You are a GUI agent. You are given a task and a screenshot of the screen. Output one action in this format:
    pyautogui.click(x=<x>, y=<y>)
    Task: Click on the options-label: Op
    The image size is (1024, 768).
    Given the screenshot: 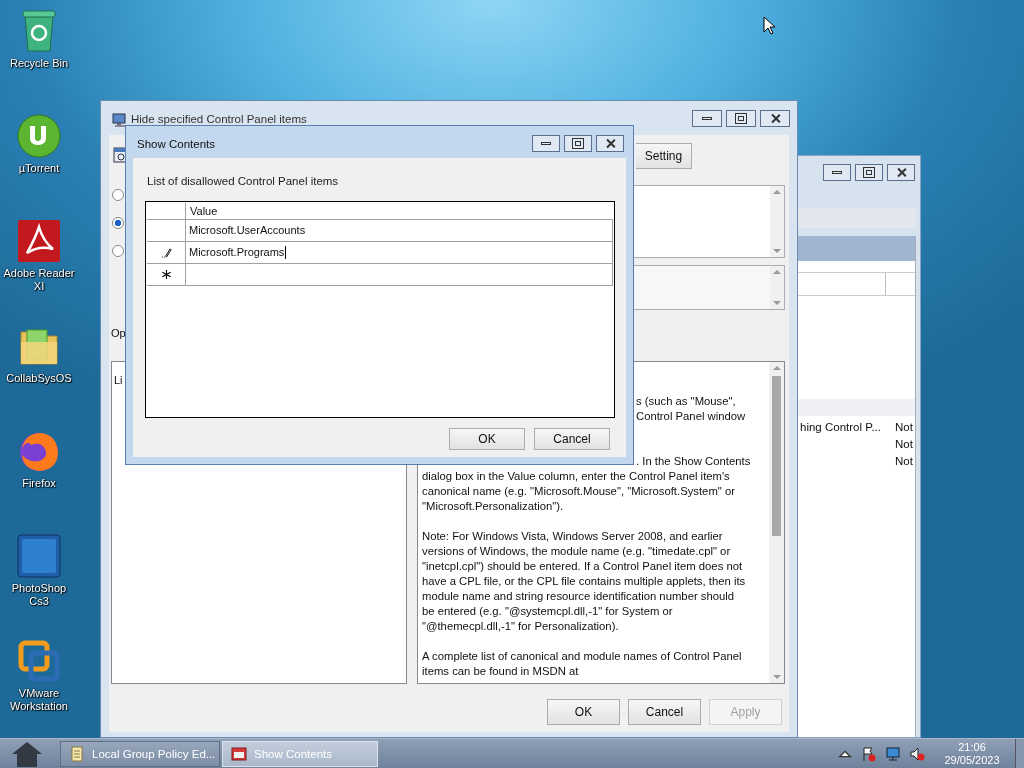 What is the action you would take?
    pyautogui.click(x=118, y=333)
    